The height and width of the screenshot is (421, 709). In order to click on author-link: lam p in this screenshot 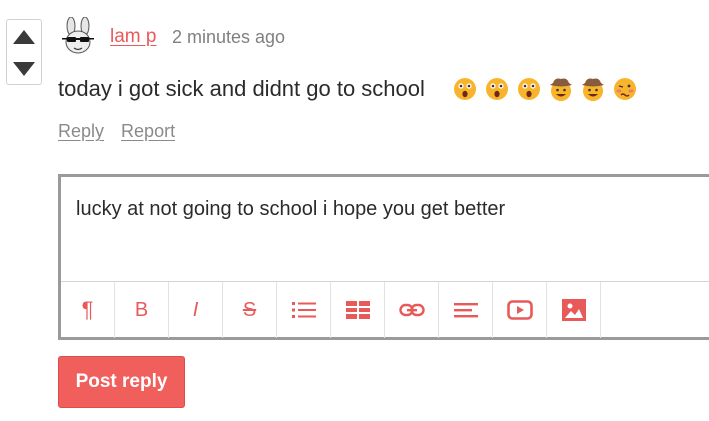, I will do `click(133, 37)`.